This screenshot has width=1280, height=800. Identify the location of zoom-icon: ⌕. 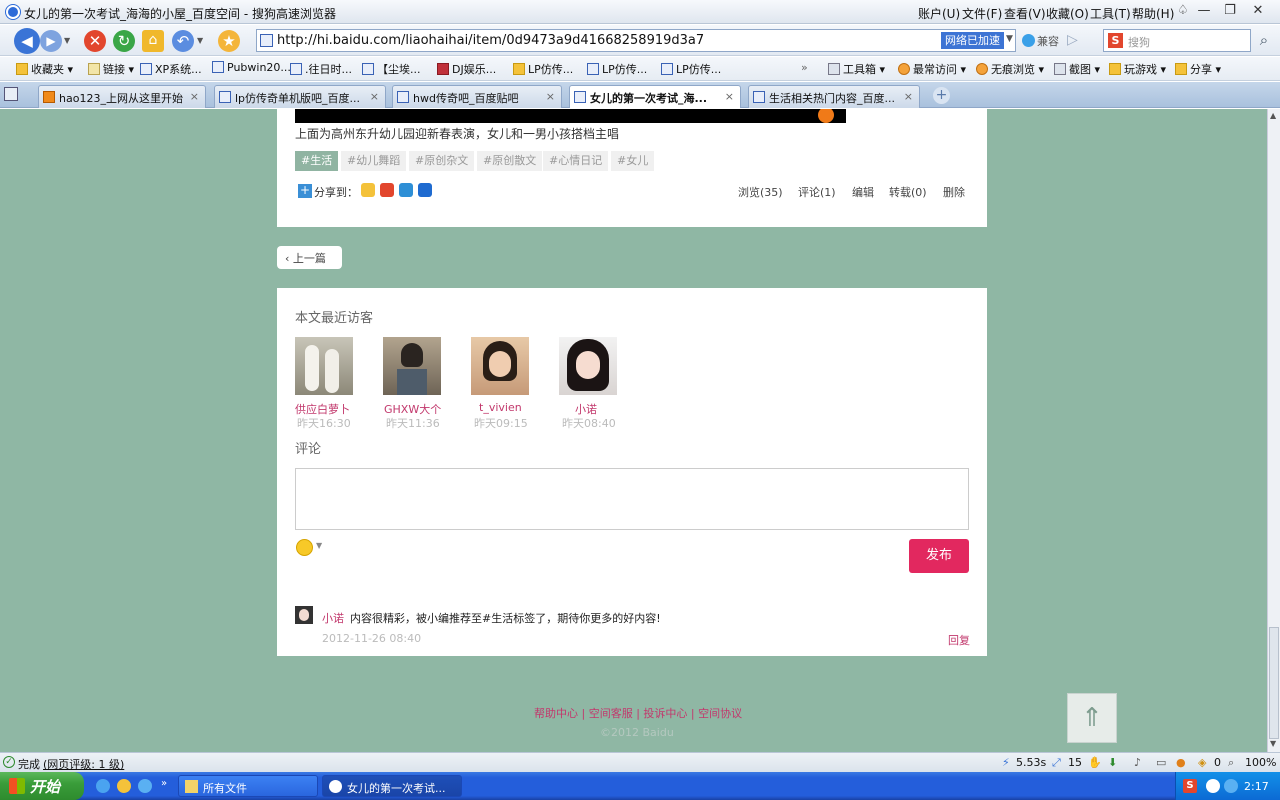
(1231, 763).